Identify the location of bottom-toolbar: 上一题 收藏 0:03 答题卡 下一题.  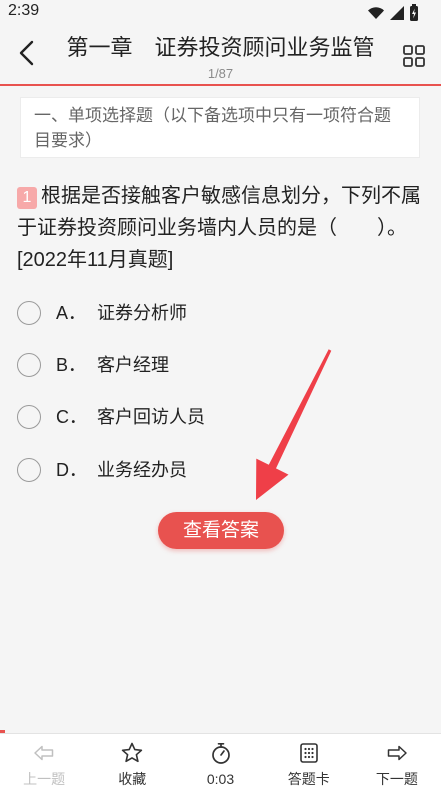
(220, 761).